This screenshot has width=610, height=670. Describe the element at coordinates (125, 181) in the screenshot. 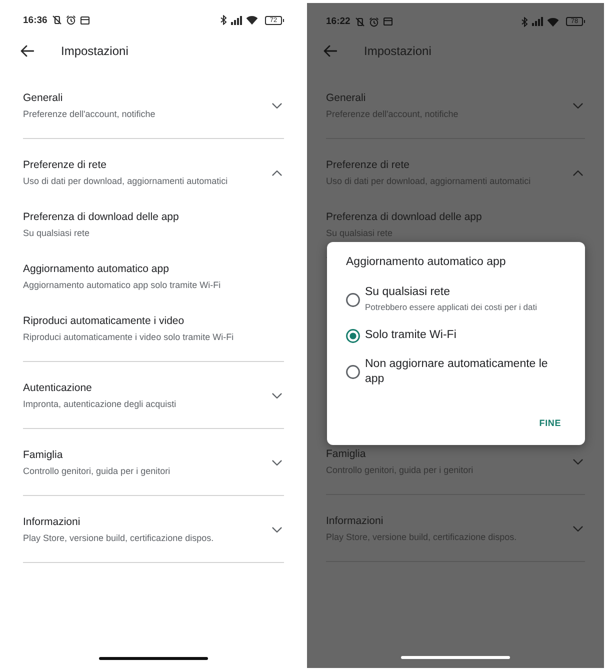

I see `section-subtitle: Uso di dati per download, aggiornamenti automatici` at that location.